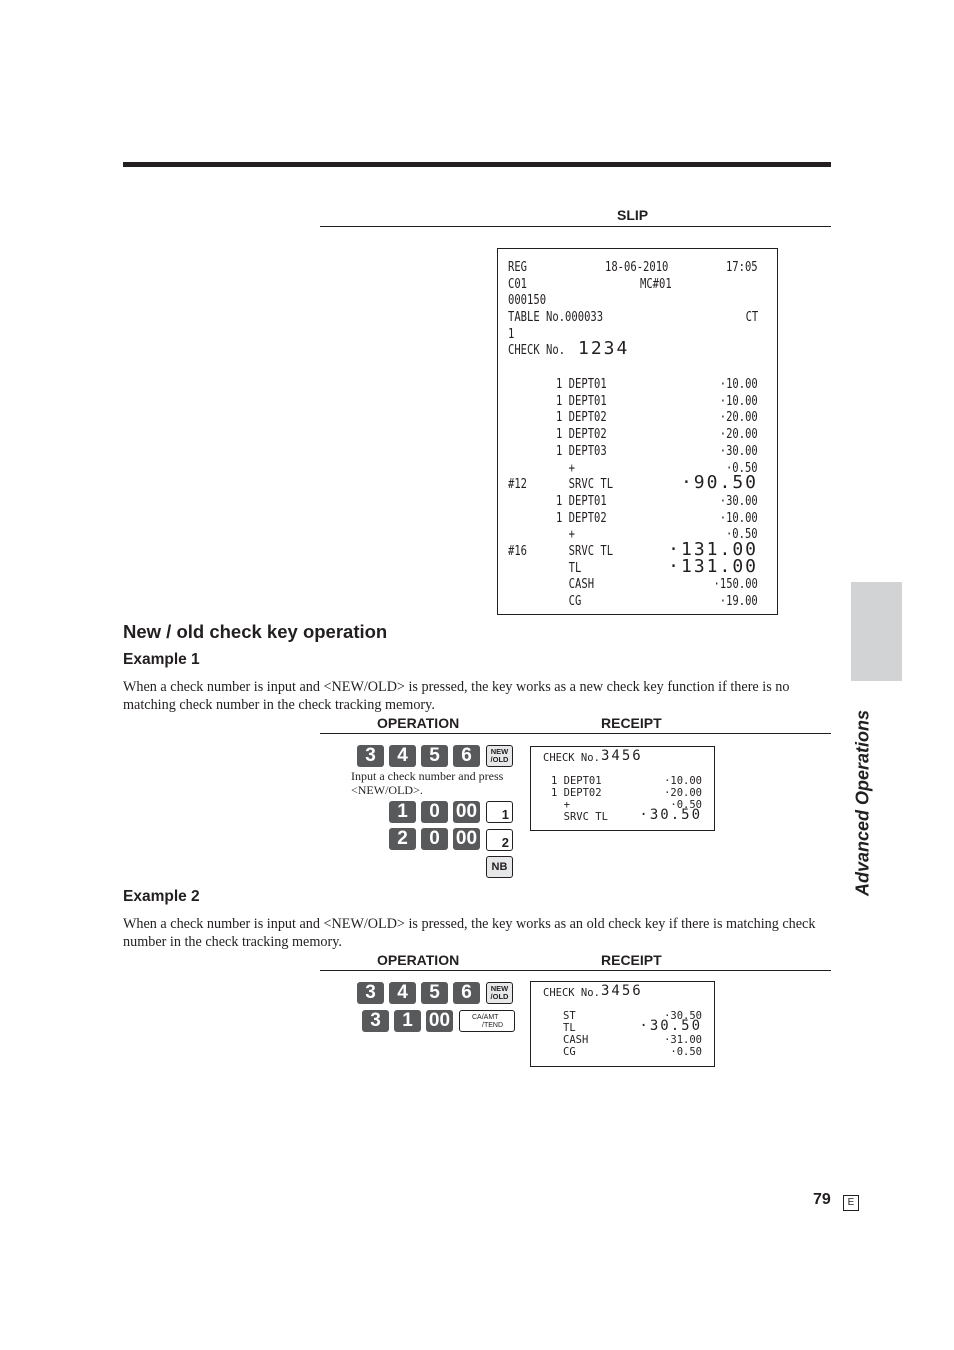  What do you see at coordinates (633, 317) in the screenshot?
I see `slip-table-row: TABLE No.000033 CT` at bounding box center [633, 317].